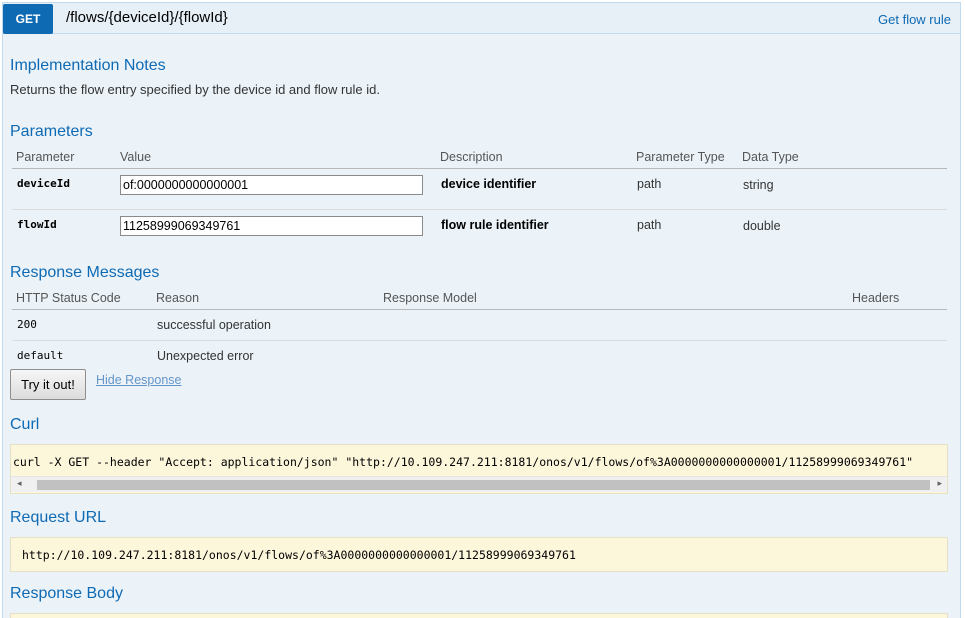  I want to click on curl-horizontal-scrollbar: ◂ ▸, so click(479, 484).